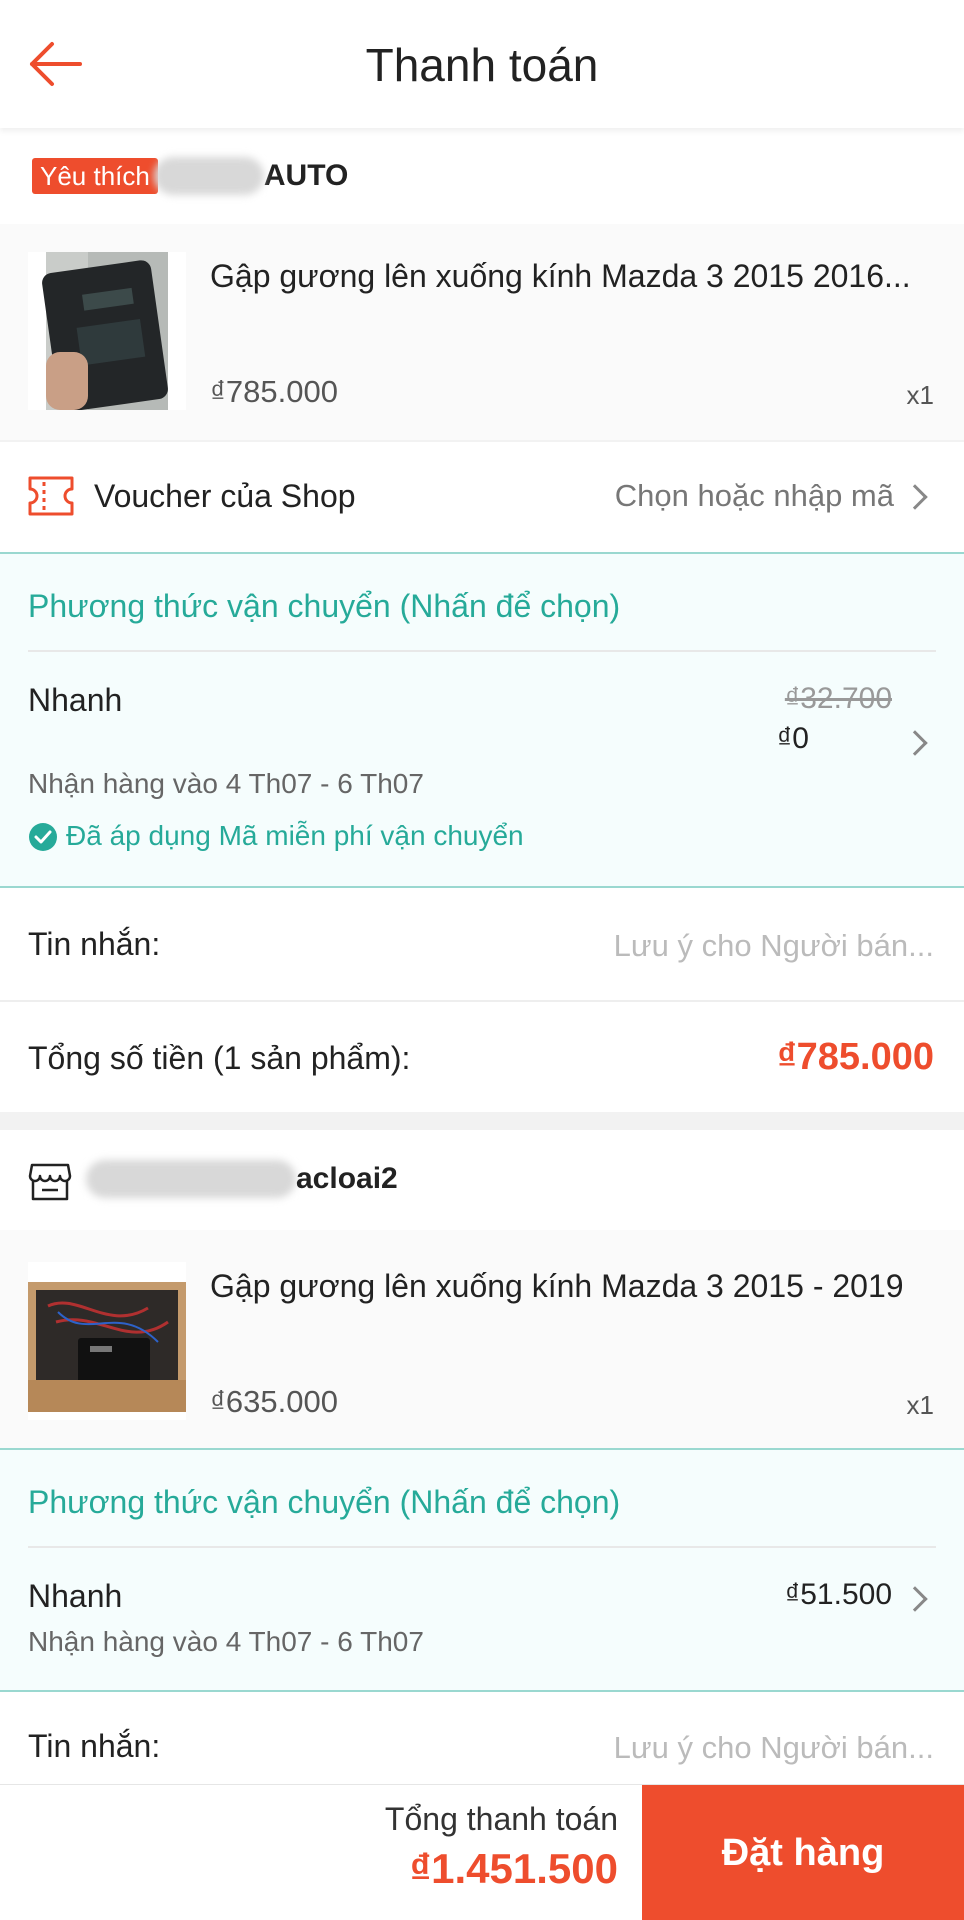 This screenshot has width=964, height=1920. What do you see at coordinates (482, 1057) in the screenshot?
I see `shop-total-row: Tổng số tiền (1 sản phẩm): ₫785.000` at bounding box center [482, 1057].